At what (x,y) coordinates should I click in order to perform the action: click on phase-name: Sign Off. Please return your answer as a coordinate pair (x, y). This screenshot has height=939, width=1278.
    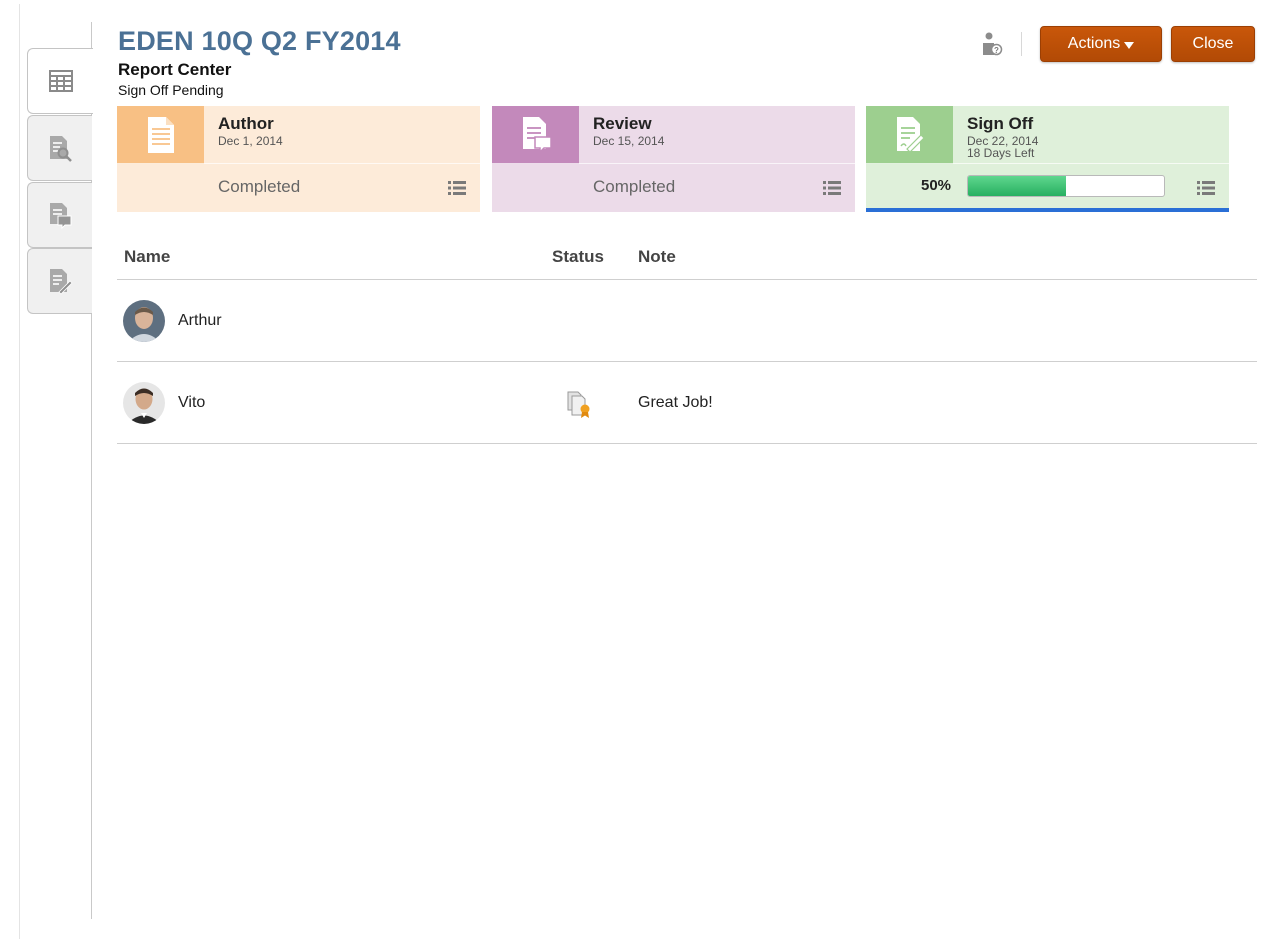
    Looking at the image, I should click on (1000, 123).